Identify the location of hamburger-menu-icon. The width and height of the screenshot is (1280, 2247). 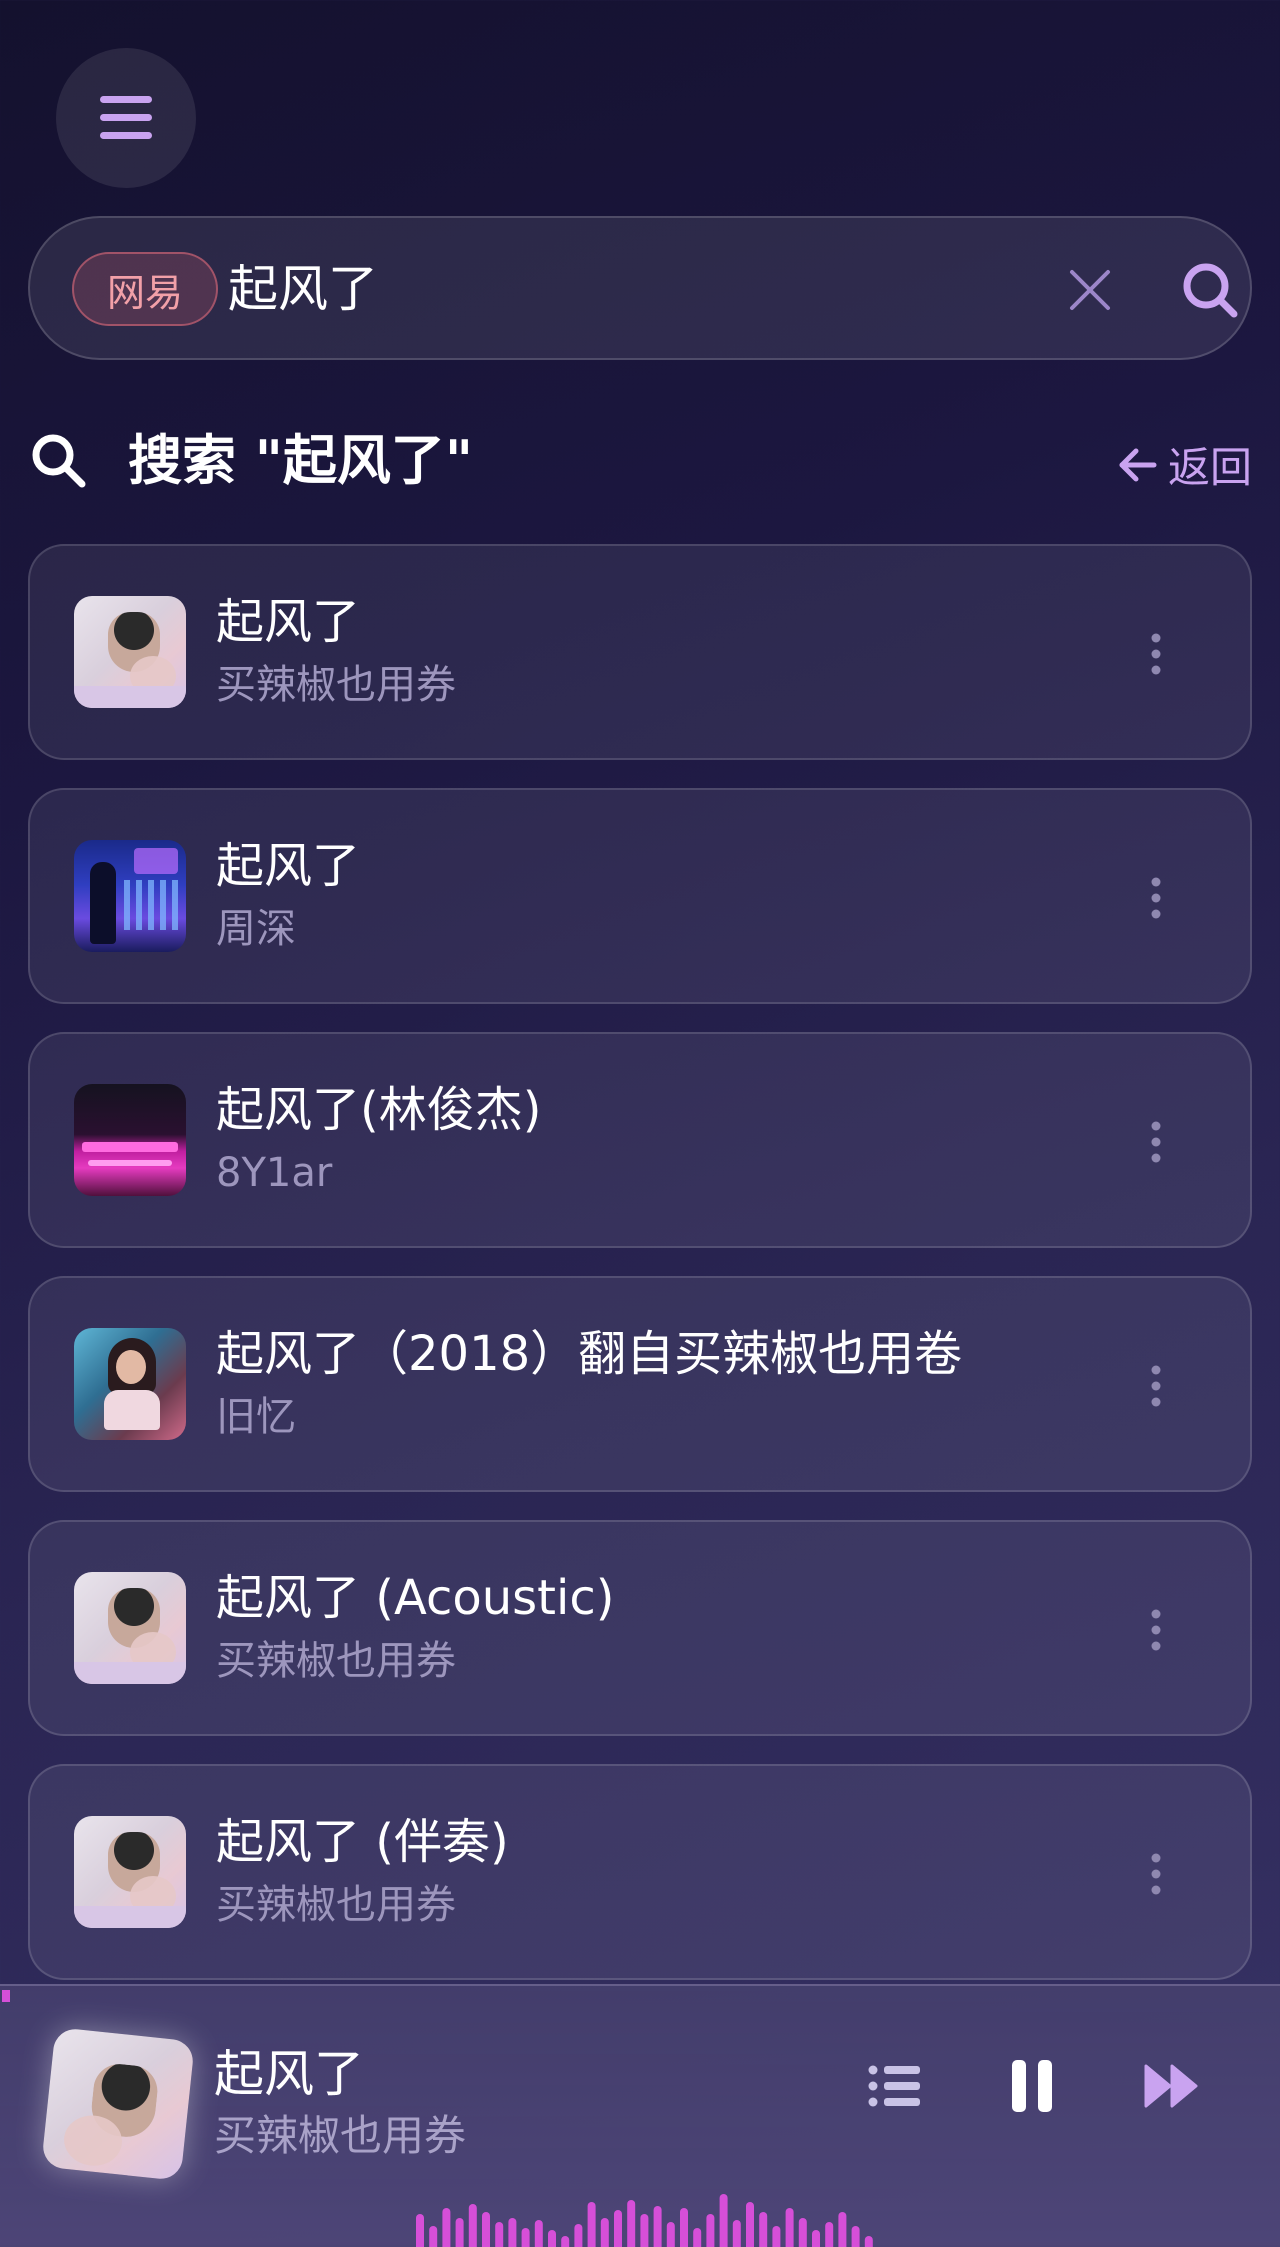
(126, 117).